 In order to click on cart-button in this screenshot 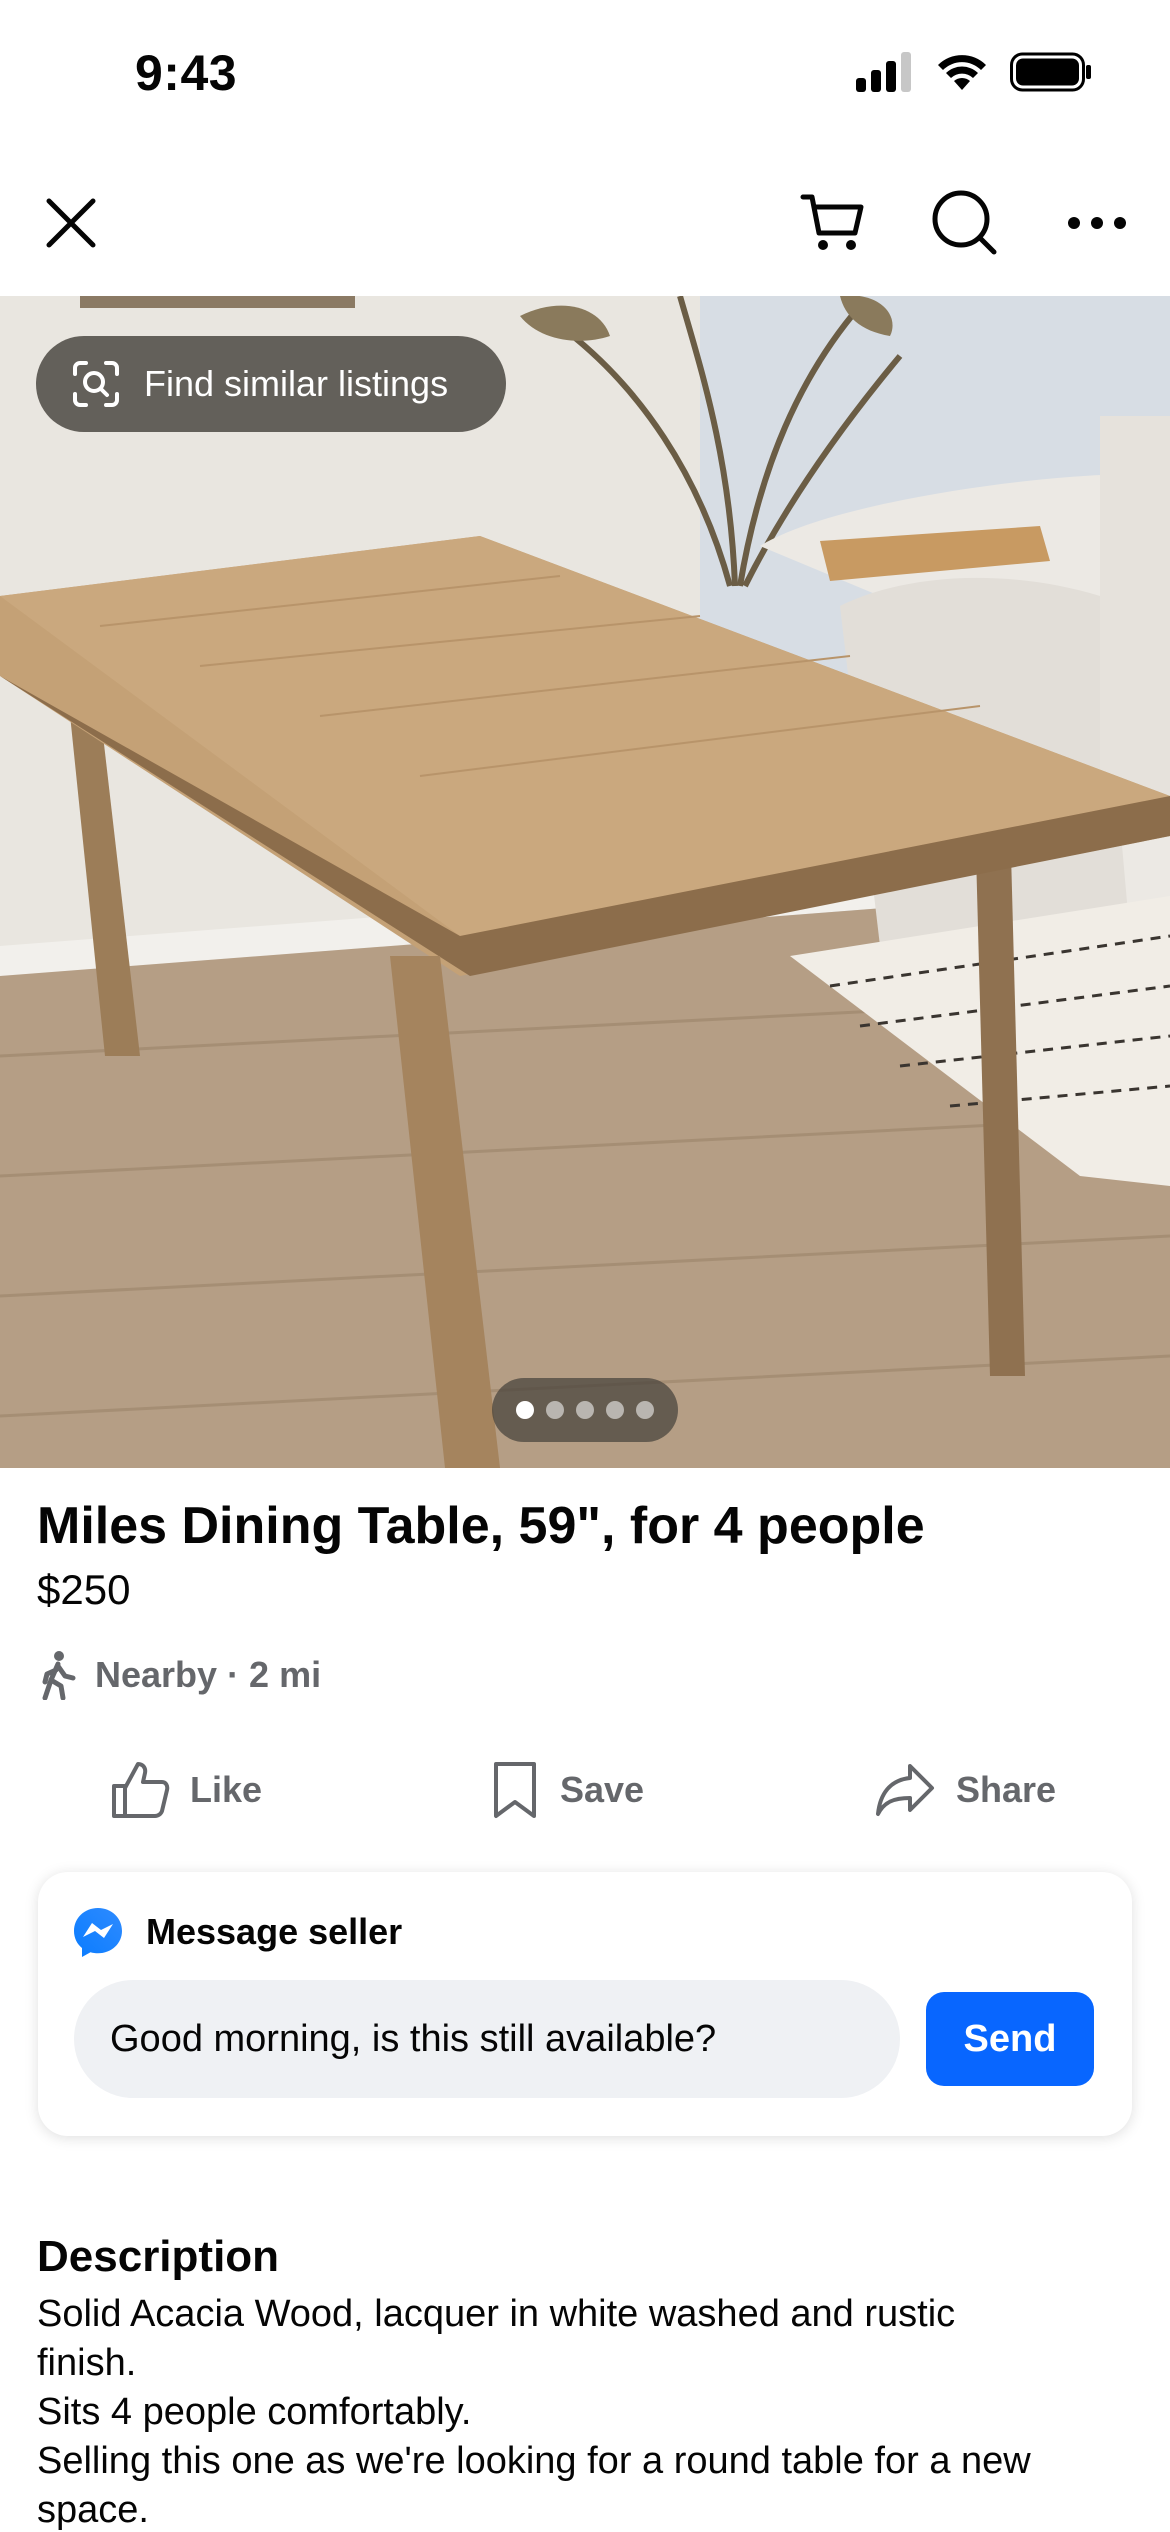, I will do `click(833, 223)`.